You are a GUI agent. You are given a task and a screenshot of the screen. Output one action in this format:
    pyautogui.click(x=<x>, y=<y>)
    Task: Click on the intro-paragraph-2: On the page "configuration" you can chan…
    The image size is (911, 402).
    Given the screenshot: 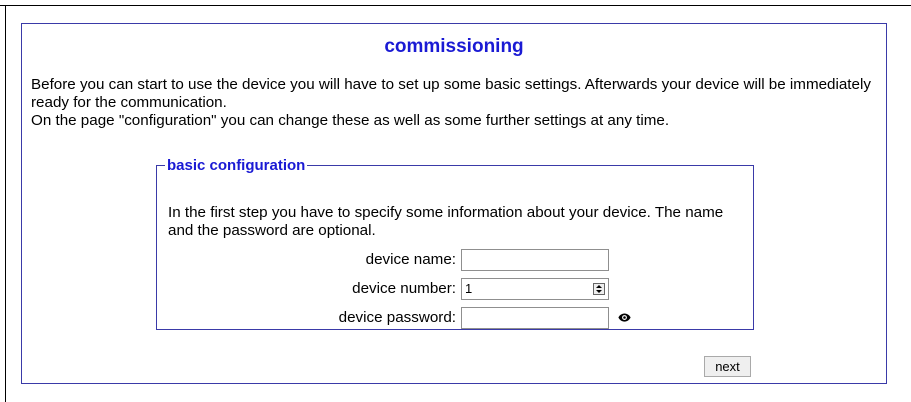 What is the action you would take?
    pyautogui.click(x=350, y=120)
    